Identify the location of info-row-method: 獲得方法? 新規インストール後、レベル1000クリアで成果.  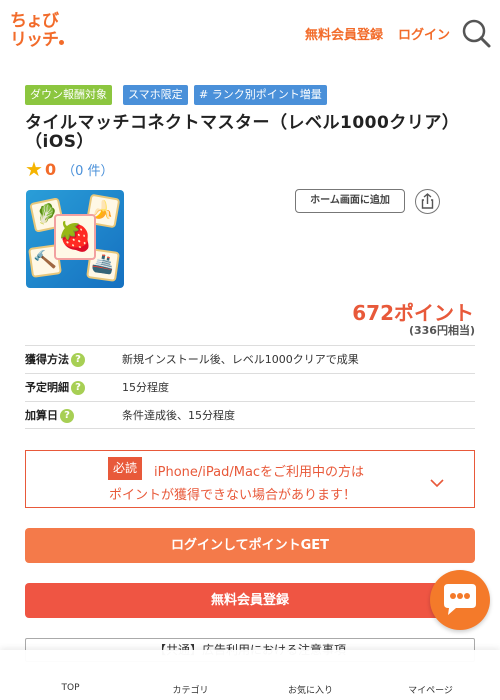
(250, 359).